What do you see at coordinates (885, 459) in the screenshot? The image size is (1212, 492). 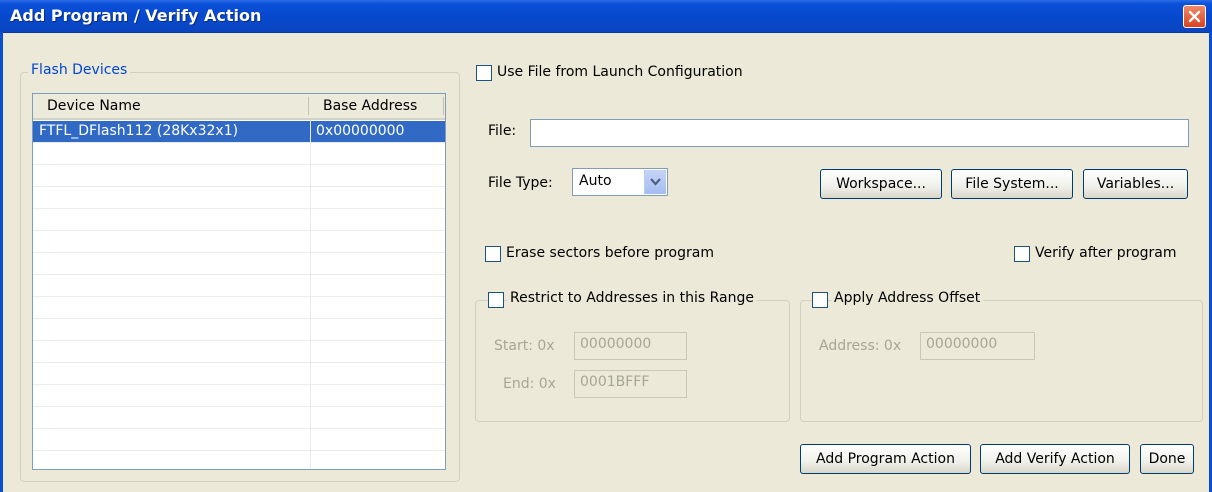 I see `add-program-action-button: Add Program Action` at bounding box center [885, 459].